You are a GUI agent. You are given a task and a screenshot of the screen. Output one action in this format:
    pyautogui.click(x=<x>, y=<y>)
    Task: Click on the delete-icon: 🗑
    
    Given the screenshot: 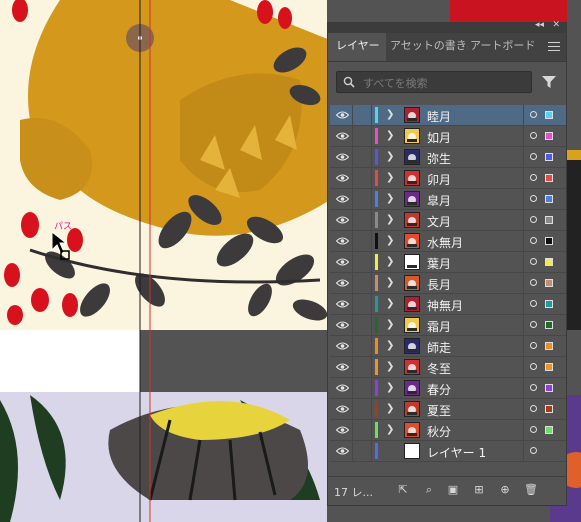 What is the action you would take?
    pyautogui.click(x=531, y=490)
    